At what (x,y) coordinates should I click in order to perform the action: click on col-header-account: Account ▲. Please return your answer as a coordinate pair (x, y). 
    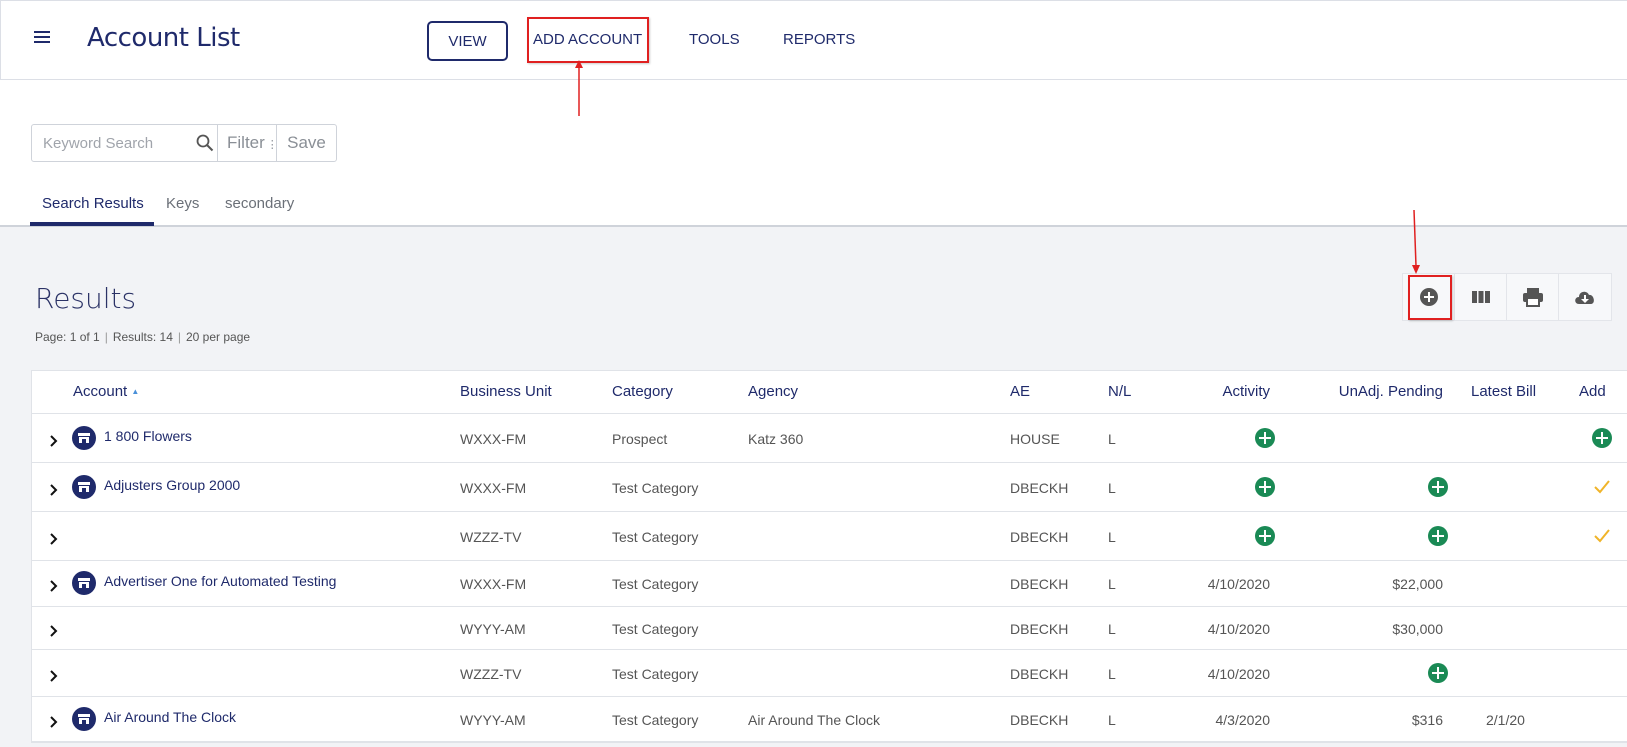
    Looking at the image, I should click on (106, 391).